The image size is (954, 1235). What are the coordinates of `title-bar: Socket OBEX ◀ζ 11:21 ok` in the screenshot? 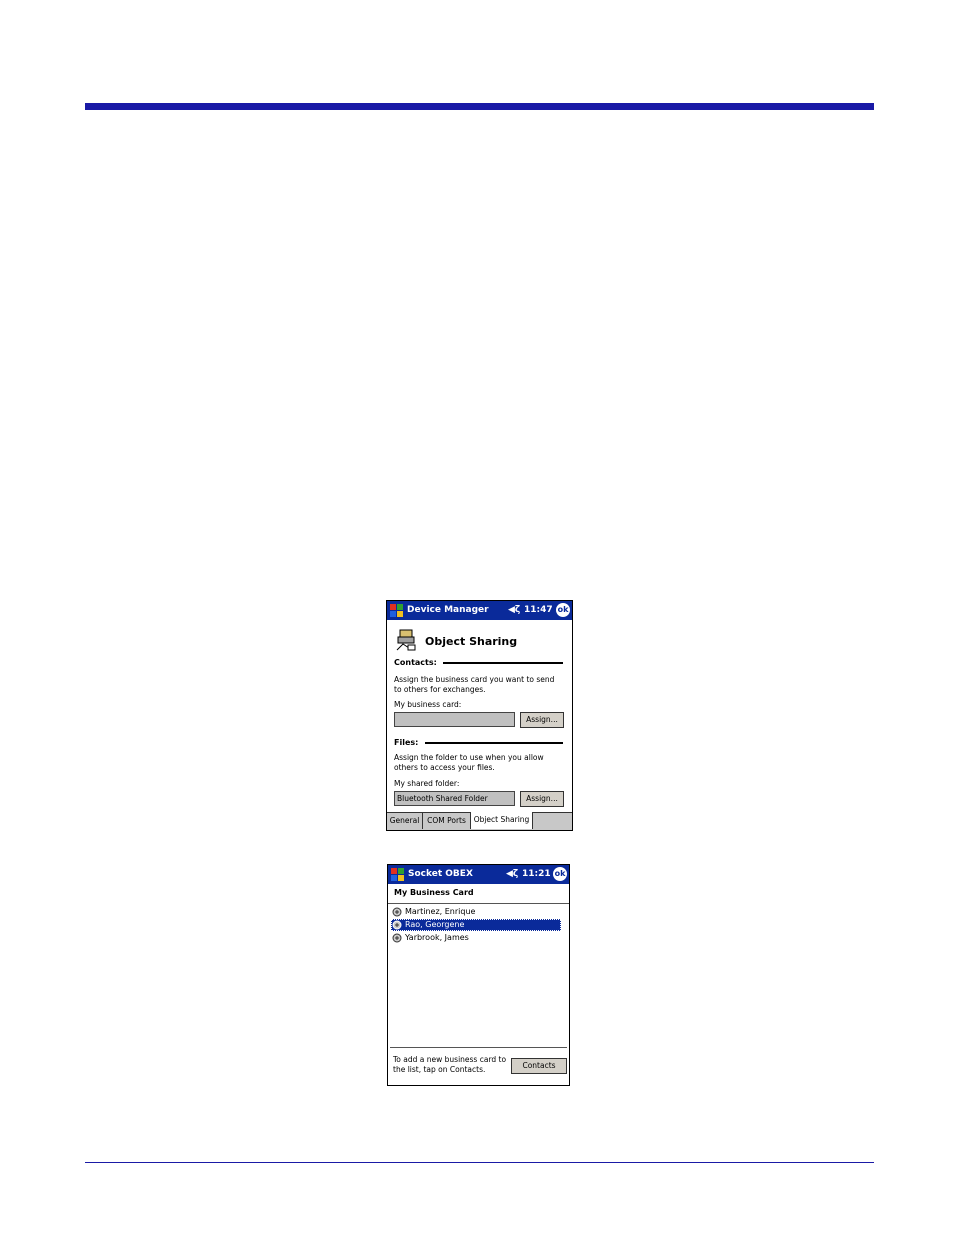 It's located at (478, 874).